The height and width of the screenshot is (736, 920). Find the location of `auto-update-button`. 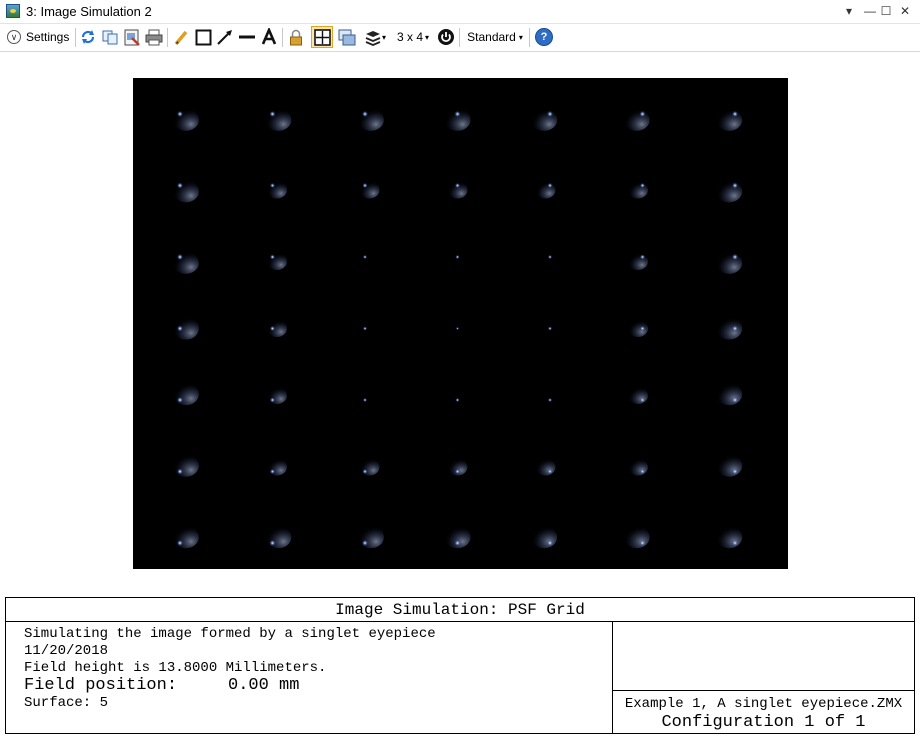

auto-update-button is located at coordinates (446, 37).